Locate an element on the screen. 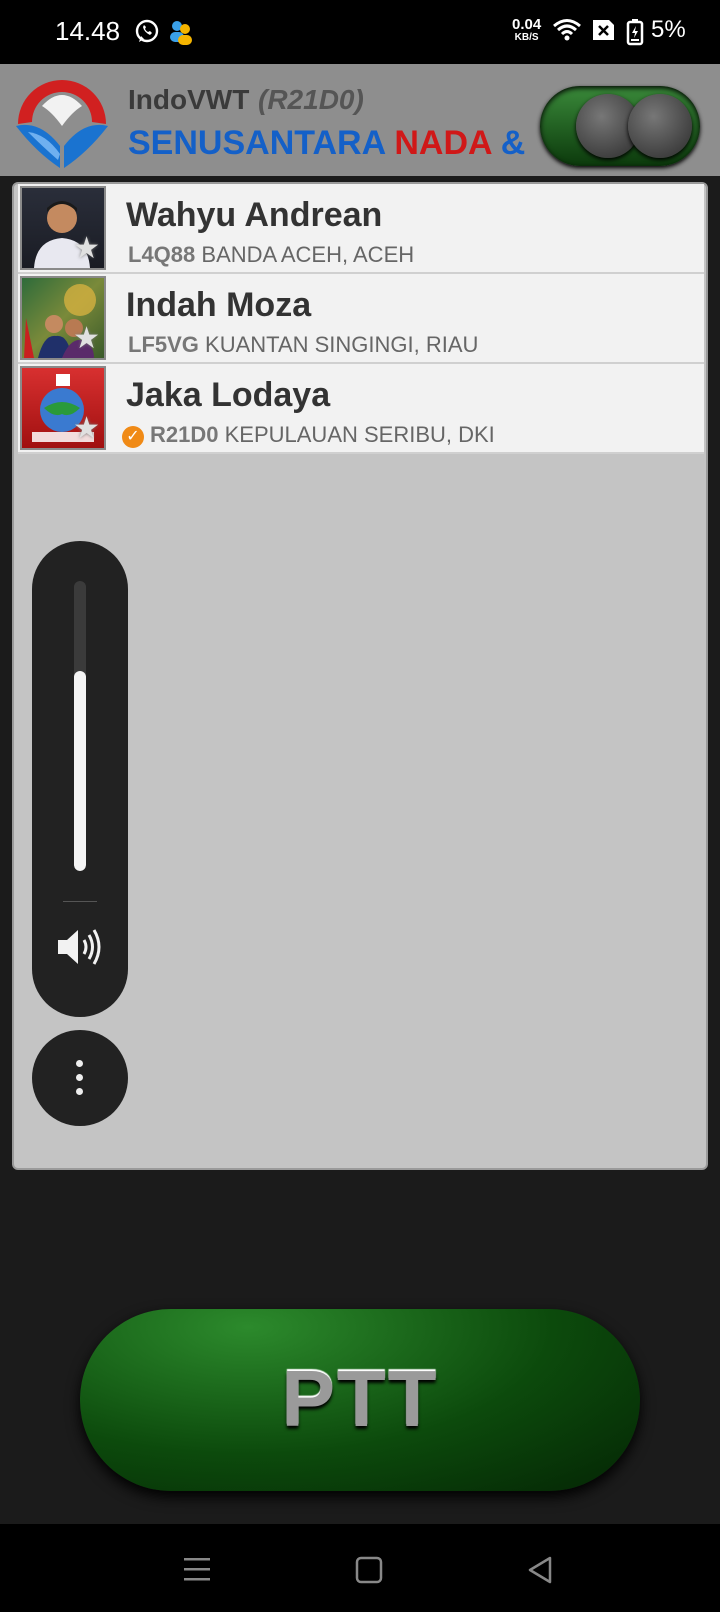 The width and height of the screenshot is (720, 1612). volume-slider is located at coordinates (80, 726).